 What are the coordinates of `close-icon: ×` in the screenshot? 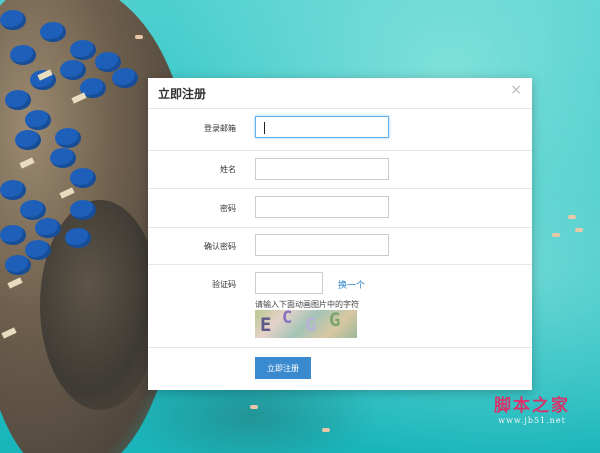 It's located at (516, 90).